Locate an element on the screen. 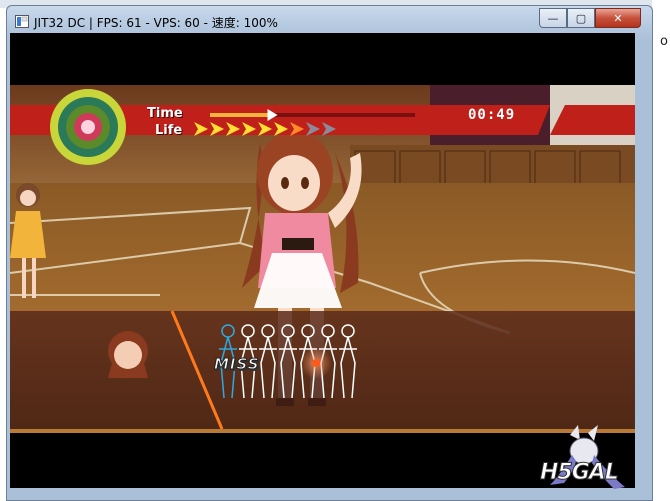 The image size is (670, 501). judgement-text: MISS is located at coordinates (237, 364).